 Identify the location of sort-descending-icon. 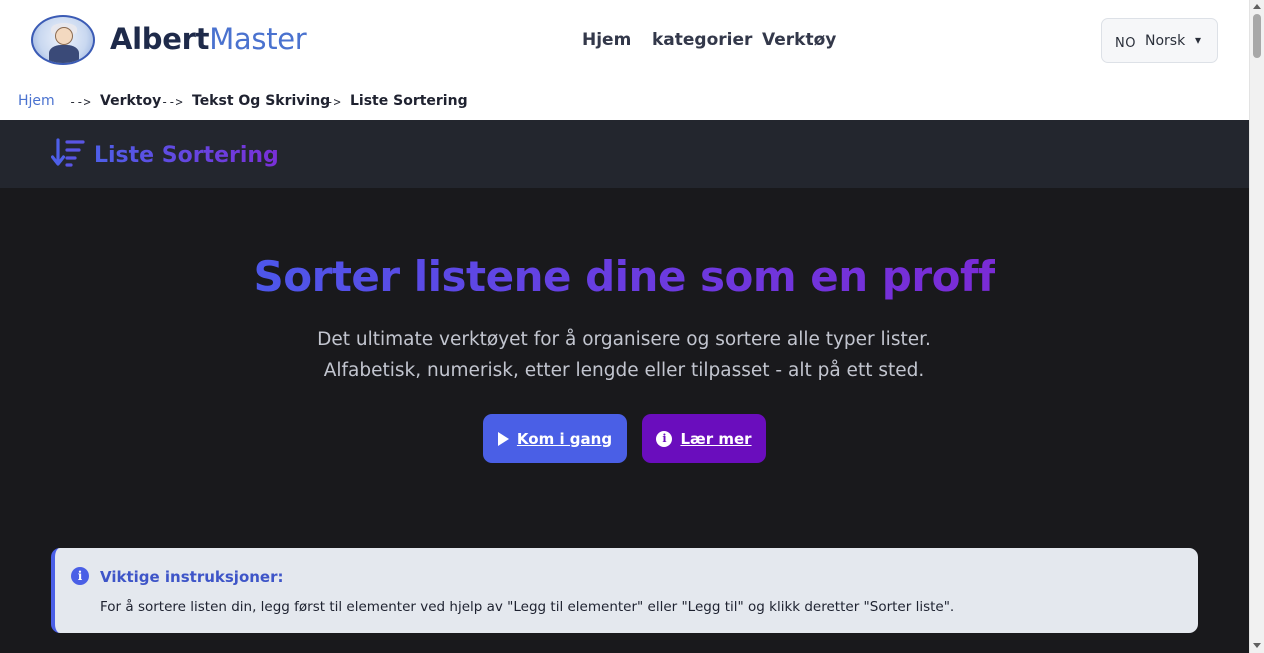
(68, 152).